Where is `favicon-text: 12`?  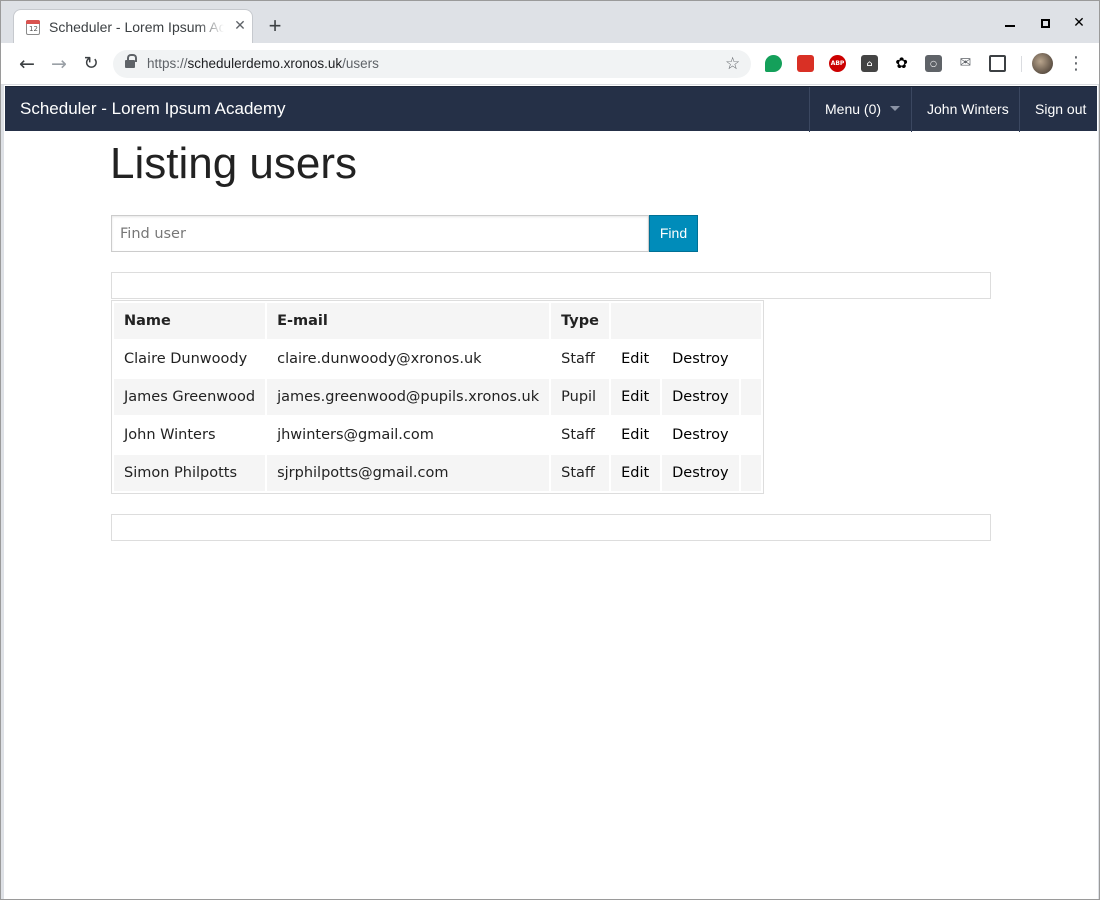 favicon-text: 12 is located at coordinates (33, 29).